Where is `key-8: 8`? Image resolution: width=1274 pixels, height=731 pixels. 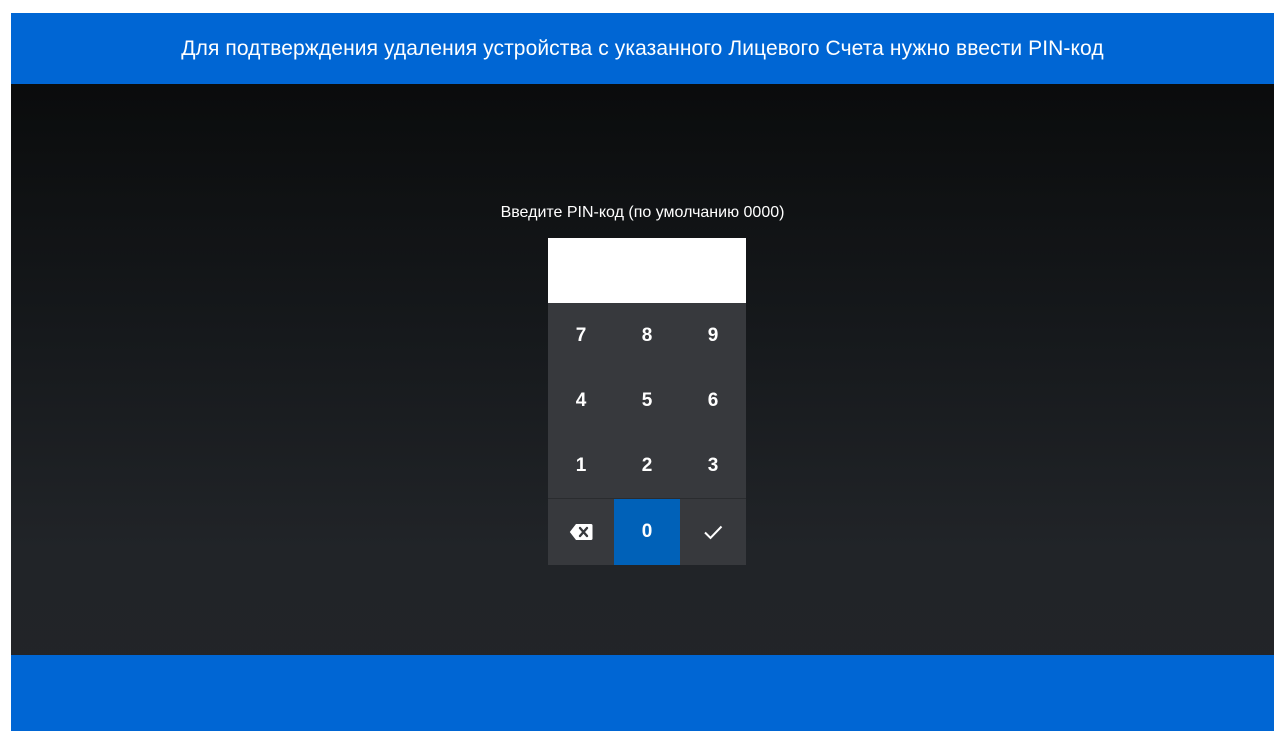
key-8: 8 is located at coordinates (647, 335).